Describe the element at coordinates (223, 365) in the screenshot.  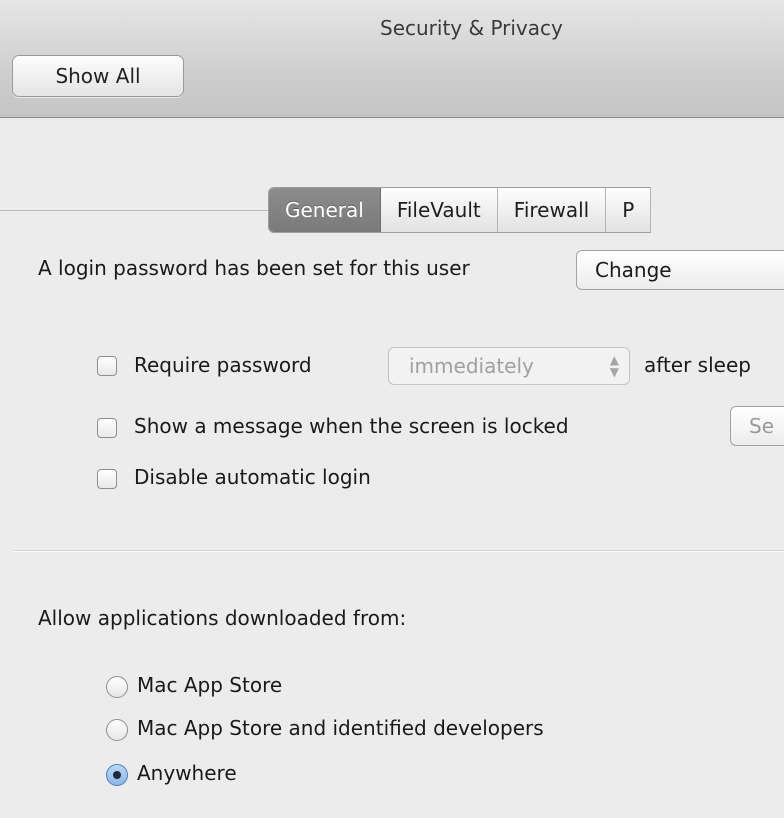
I see `require-password-label: Require password` at that location.